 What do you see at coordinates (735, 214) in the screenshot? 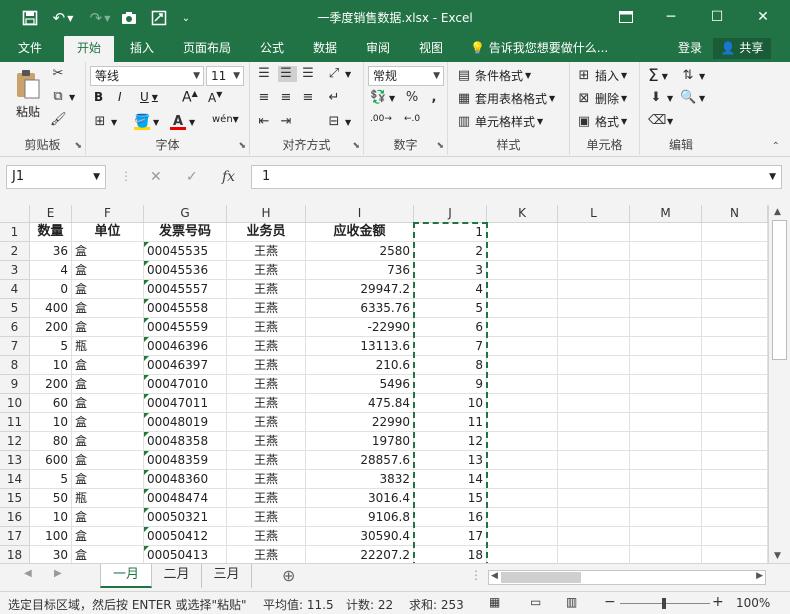
I see `column-header-n: N` at bounding box center [735, 214].